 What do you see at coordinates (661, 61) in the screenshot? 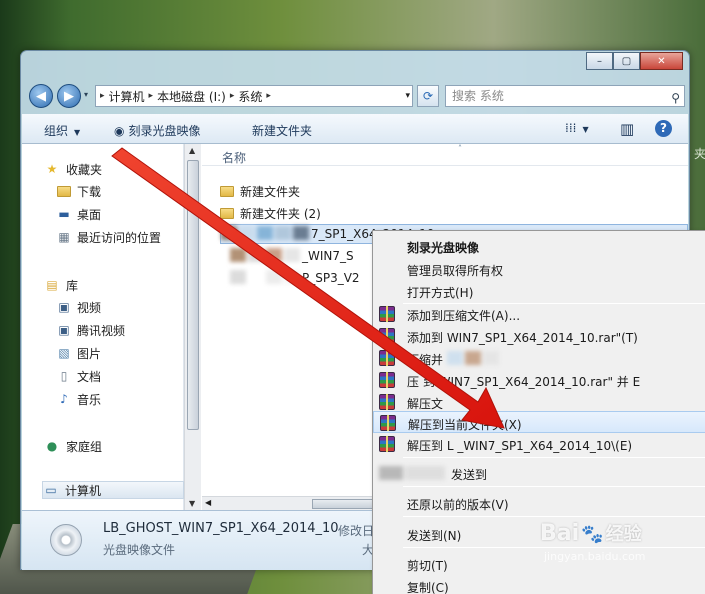
I see `close-button: ✕` at bounding box center [661, 61].